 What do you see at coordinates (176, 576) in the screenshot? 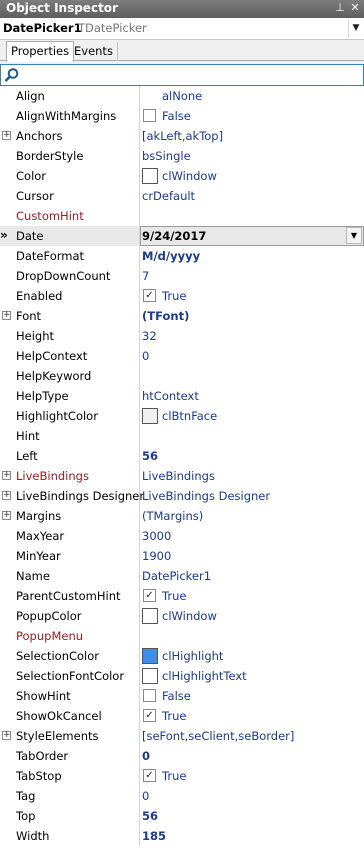
I see `property-value: DatePicker1` at bounding box center [176, 576].